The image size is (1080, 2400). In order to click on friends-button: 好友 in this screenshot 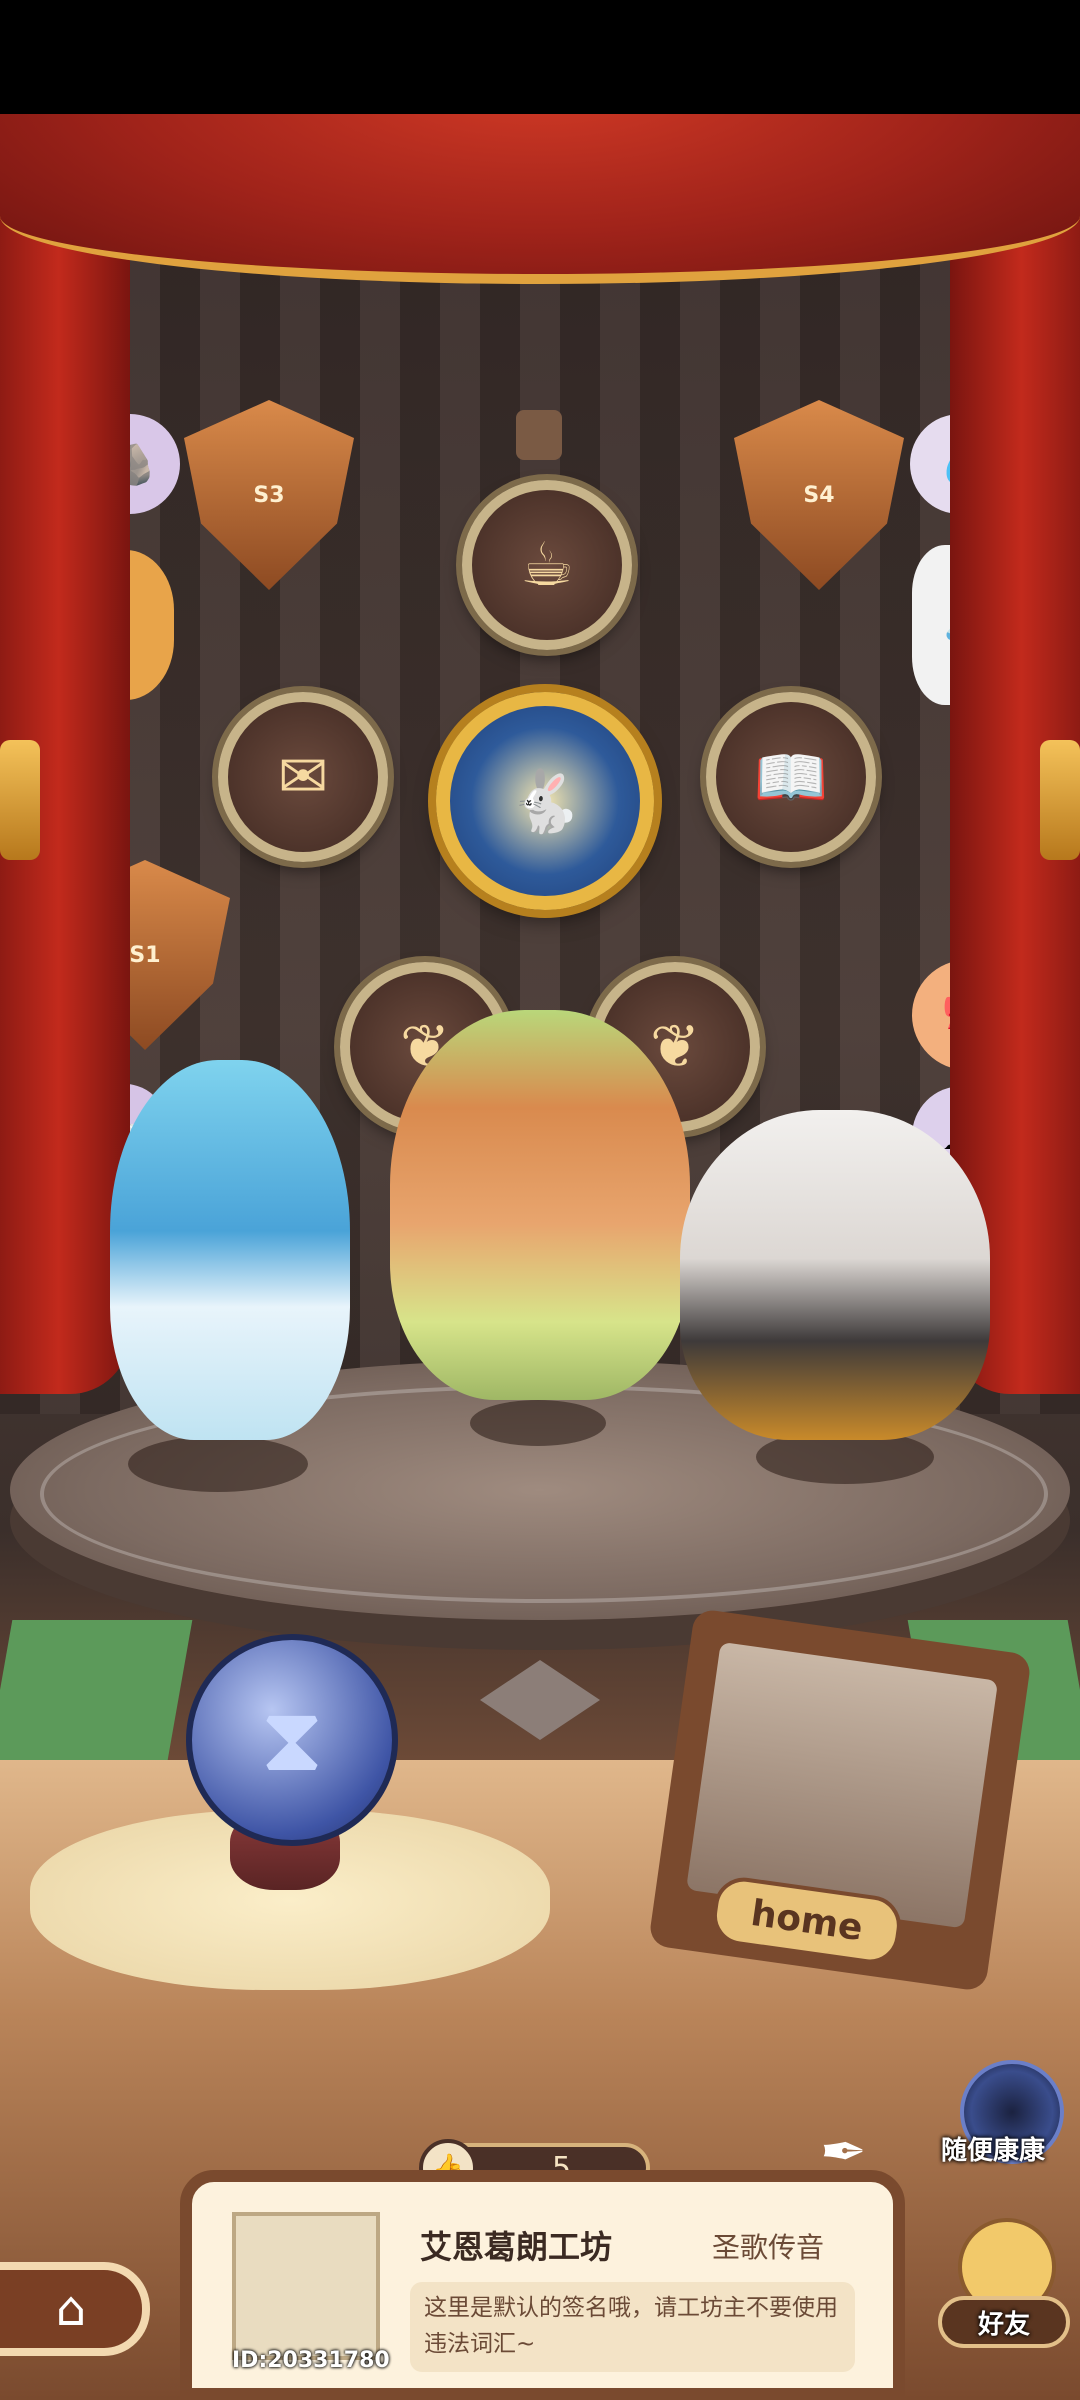, I will do `click(1004, 2285)`.